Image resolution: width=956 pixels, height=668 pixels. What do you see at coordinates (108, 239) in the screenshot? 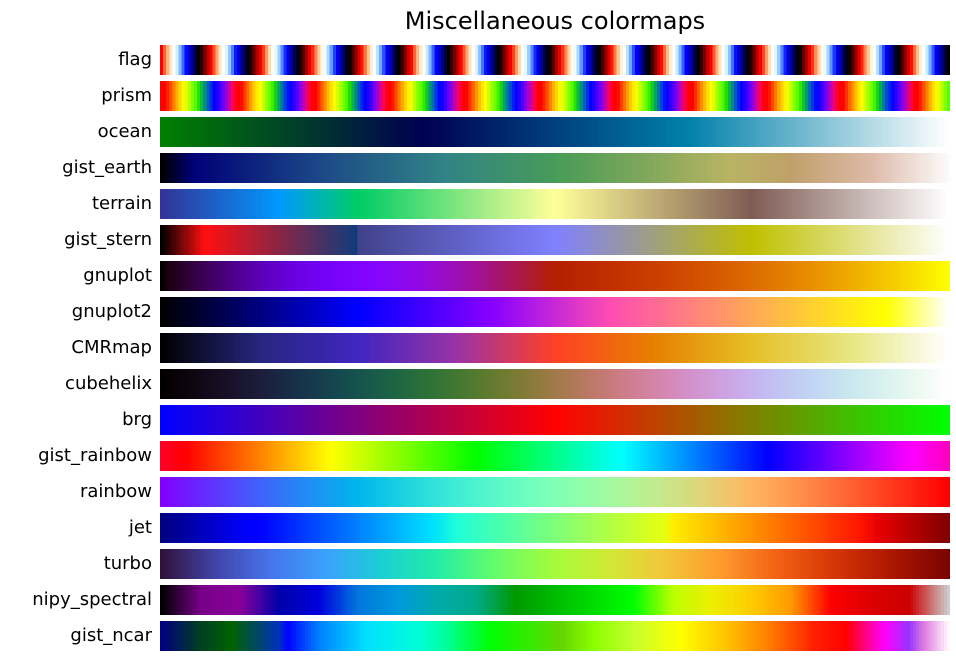
I see `colormap-label: gist_stern` at bounding box center [108, 239].